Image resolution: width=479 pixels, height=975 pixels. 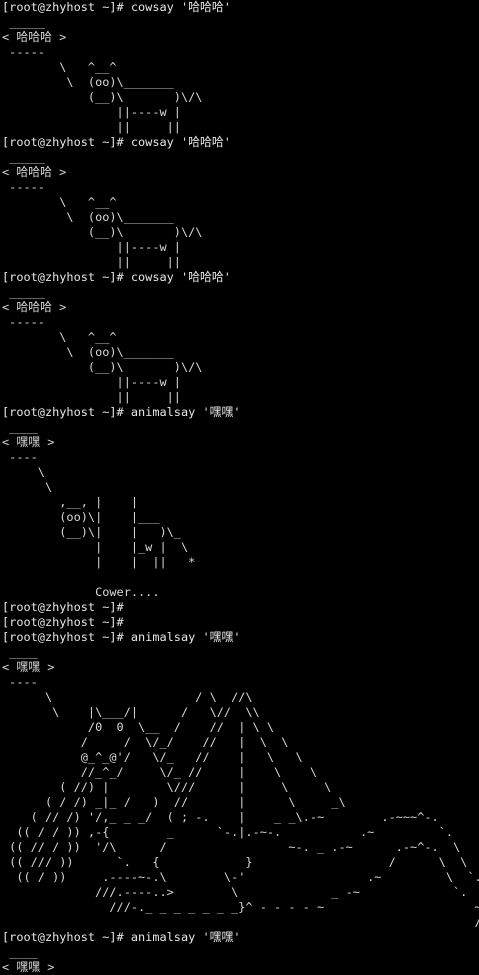 What do you see at coordinates (240, 922) in the screenshot?
I see `output-line: /.-~` at bounding box center [240, 922].